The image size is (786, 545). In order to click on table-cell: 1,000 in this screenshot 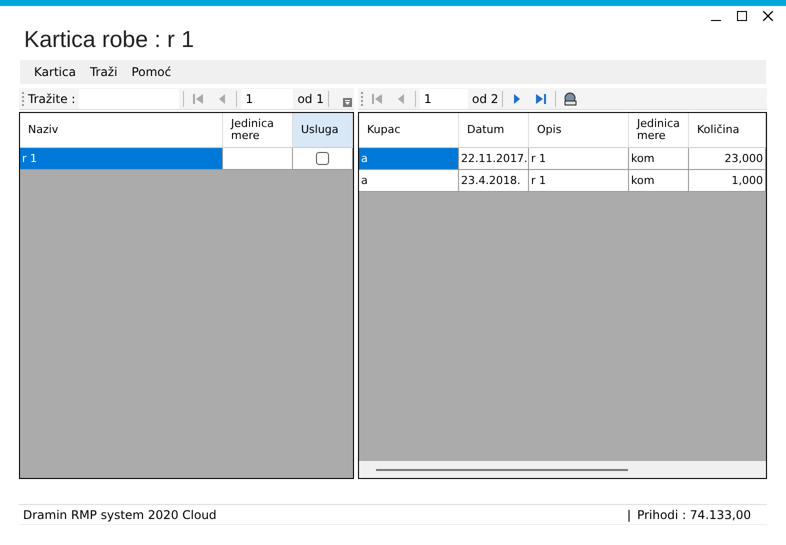, I will do `click(727, 181)`.